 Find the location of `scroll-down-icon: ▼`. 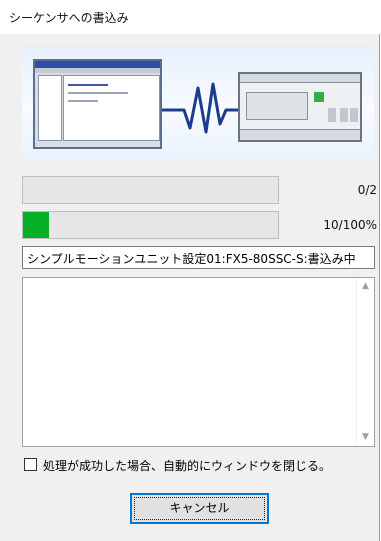

scroll-down-icon: ▼ is located at coordinates (365, 437).